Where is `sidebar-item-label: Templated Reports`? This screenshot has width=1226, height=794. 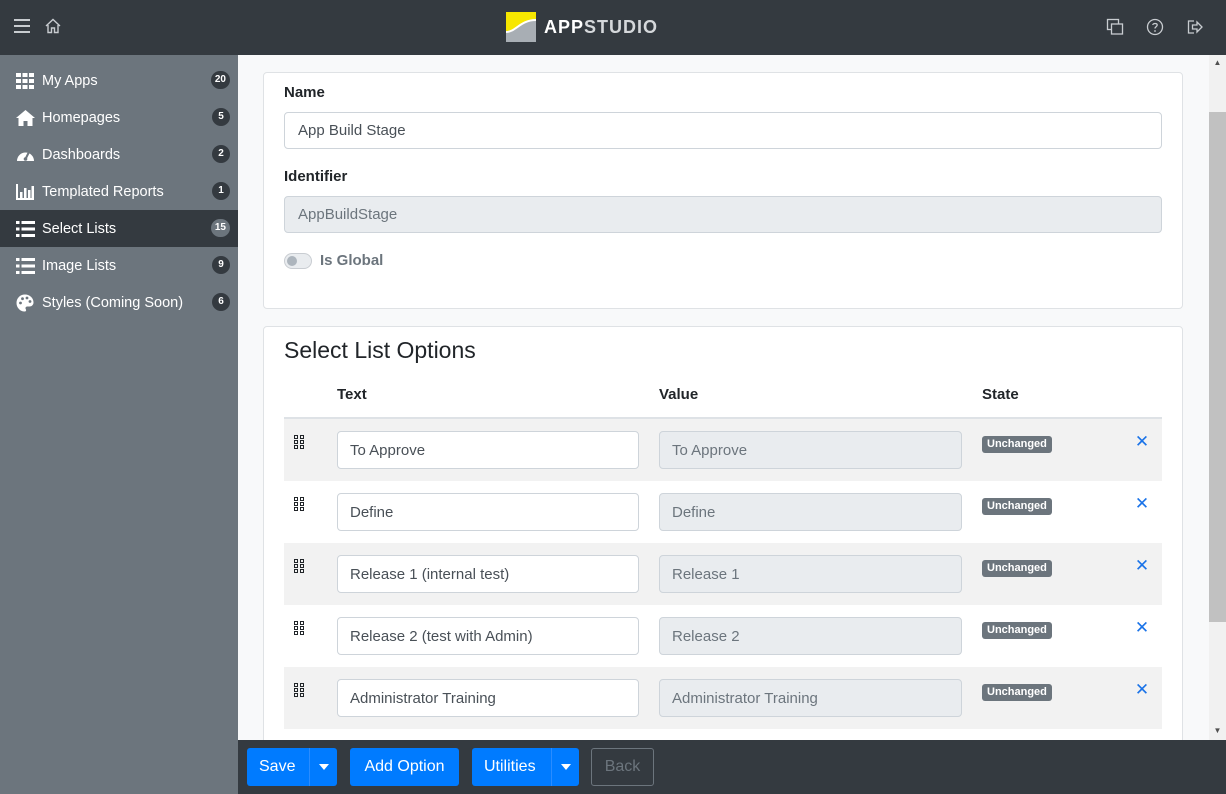
sidebar-item-label: Templated Reports is located at coordinates (103, 191).